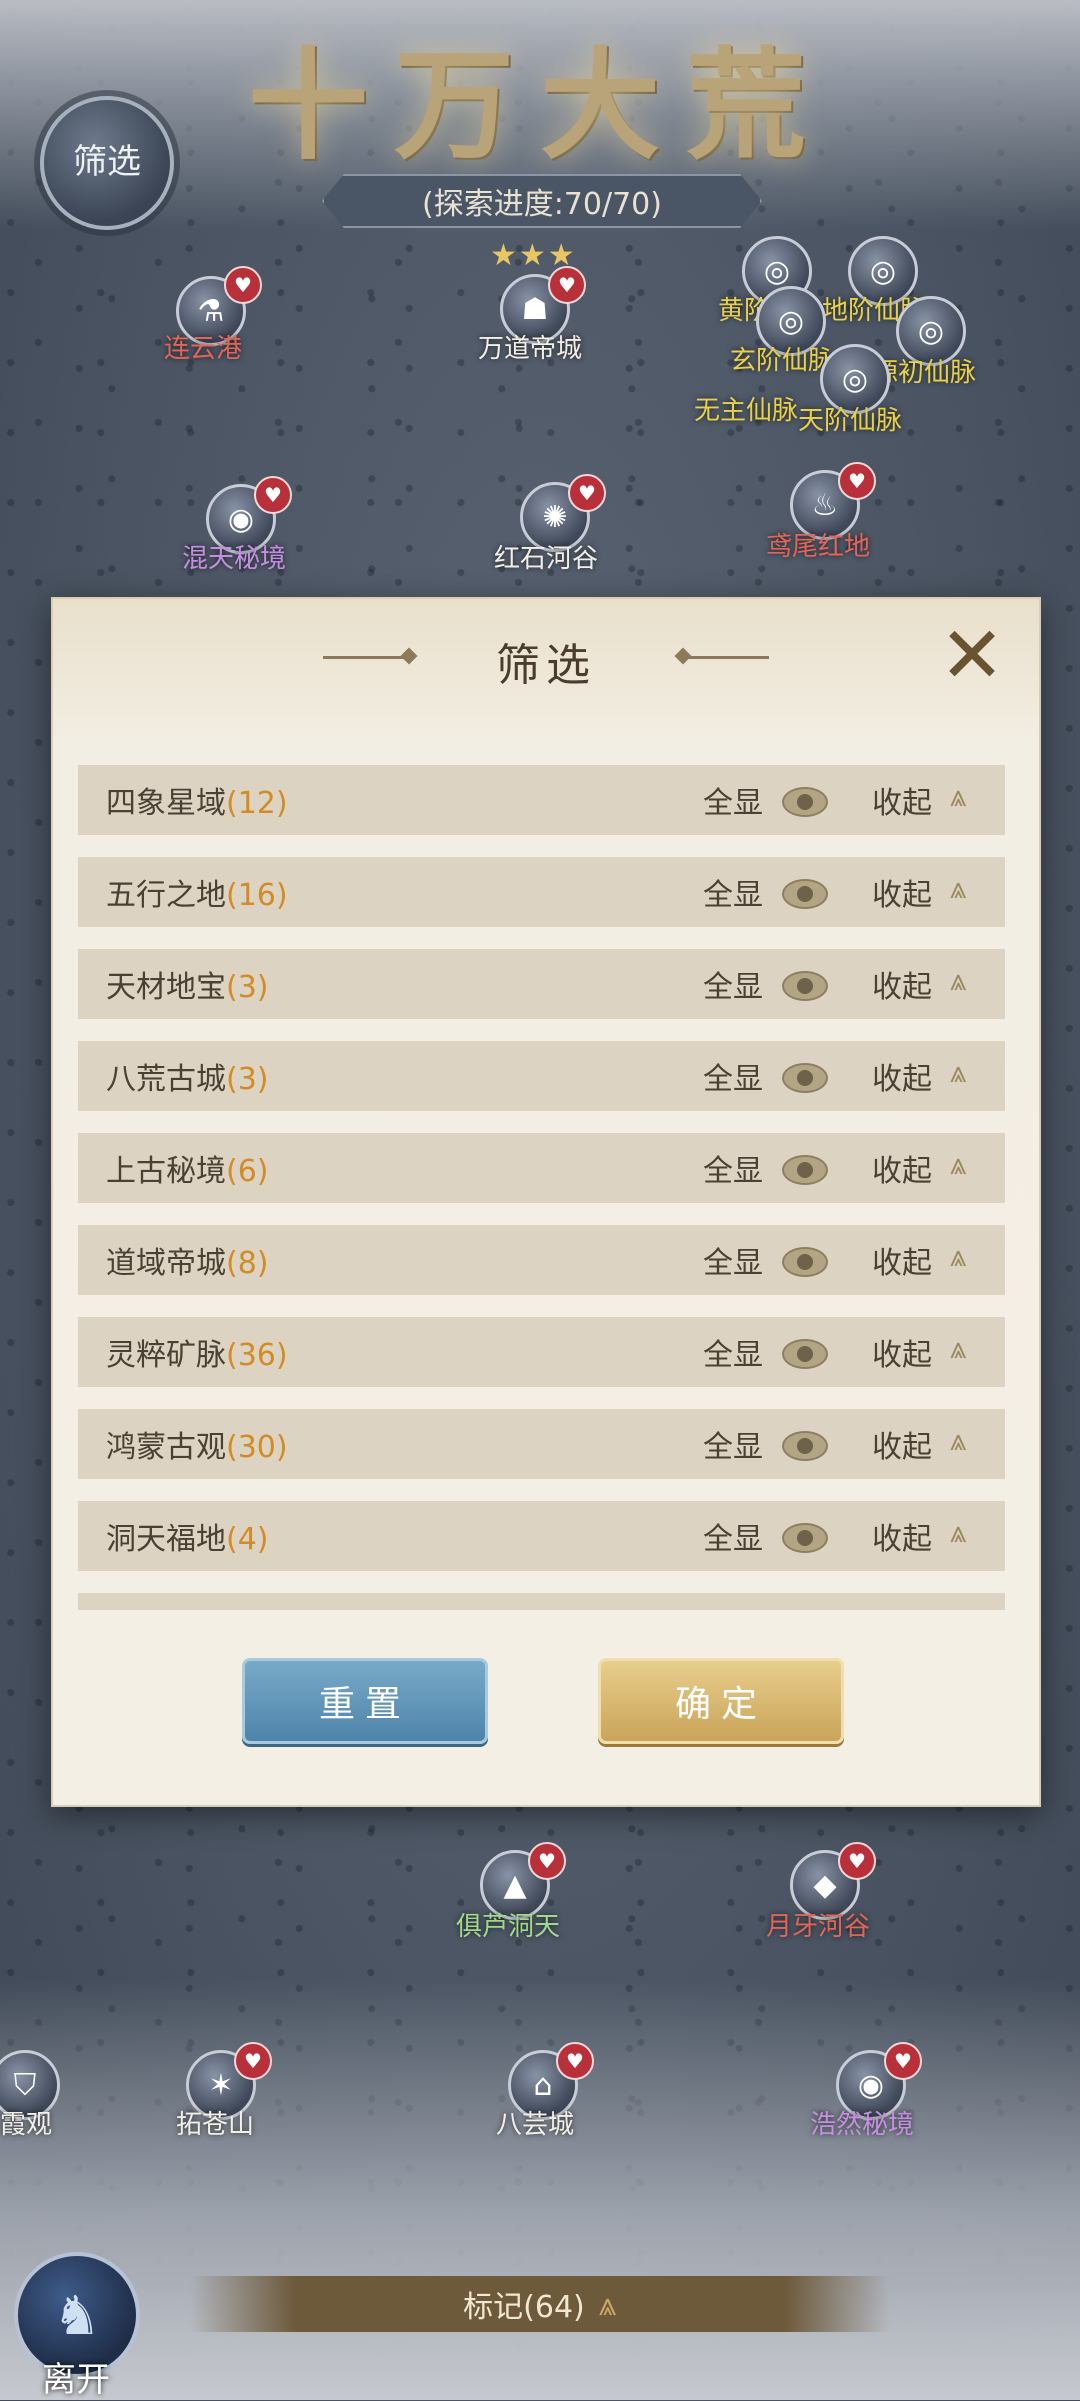 Image resolution: width=1080 pixels, height=2401 pixels. Describe the element at coordinates (234, 556) in the screenshot. I see `location-label: 混天秘境` at that location.